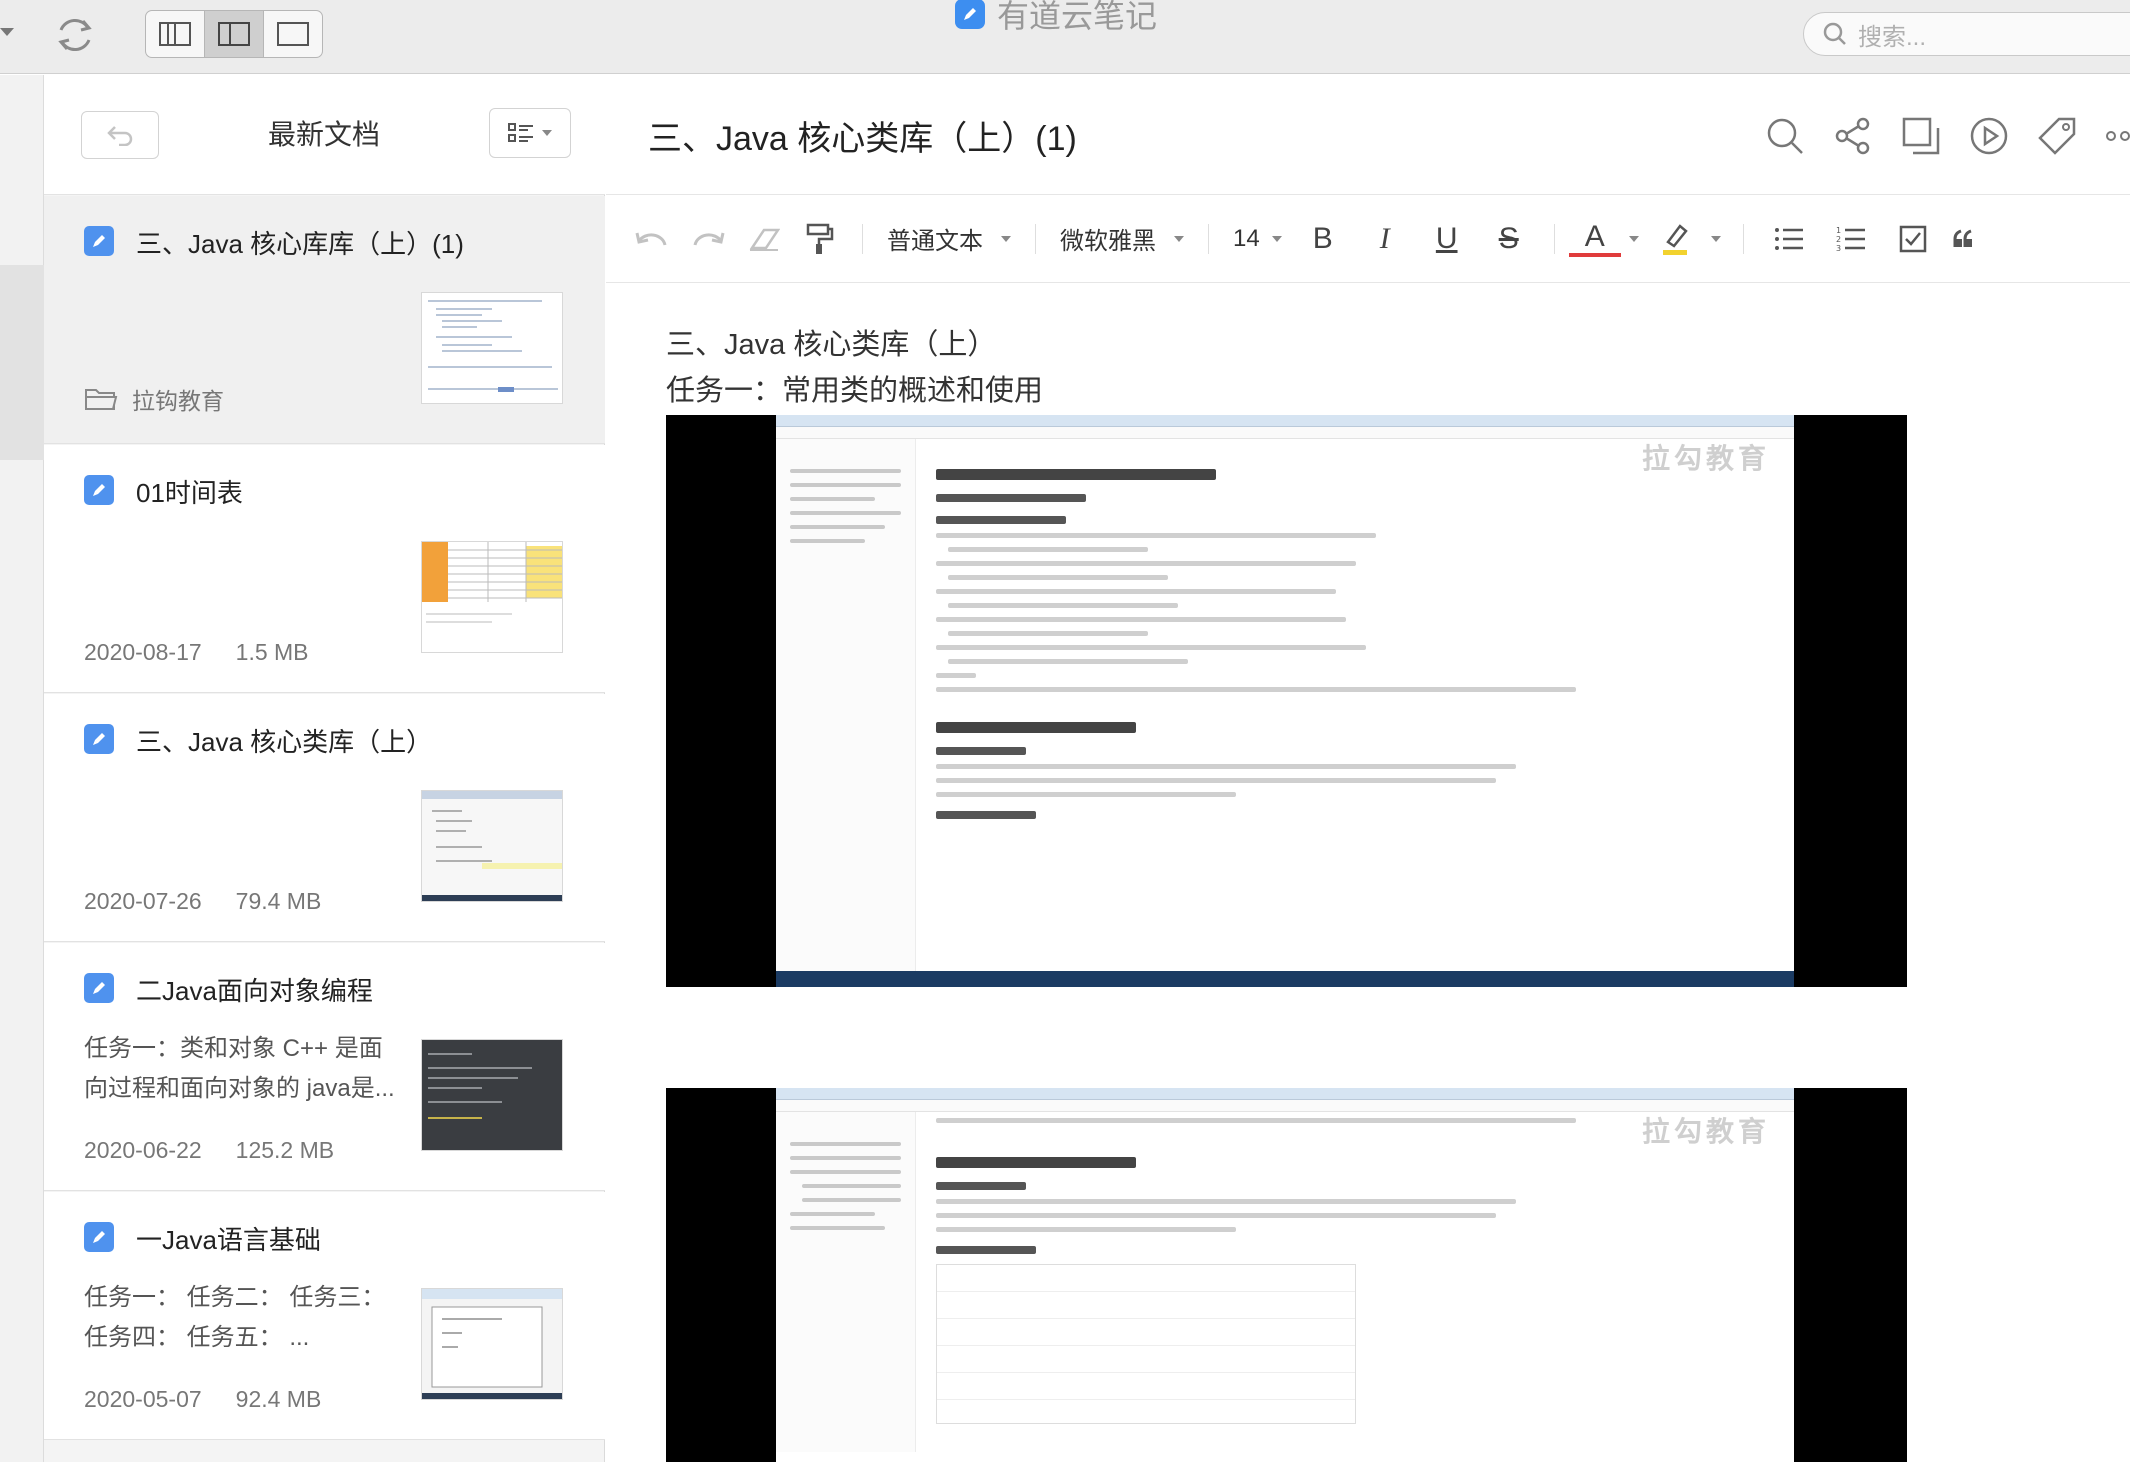 The image size is (2130, 1462). Describe the element at coordinates (324, 569) in the screenshot. I see `list-item: 01时间表 2020-08-17 1.5 MB` at that location.